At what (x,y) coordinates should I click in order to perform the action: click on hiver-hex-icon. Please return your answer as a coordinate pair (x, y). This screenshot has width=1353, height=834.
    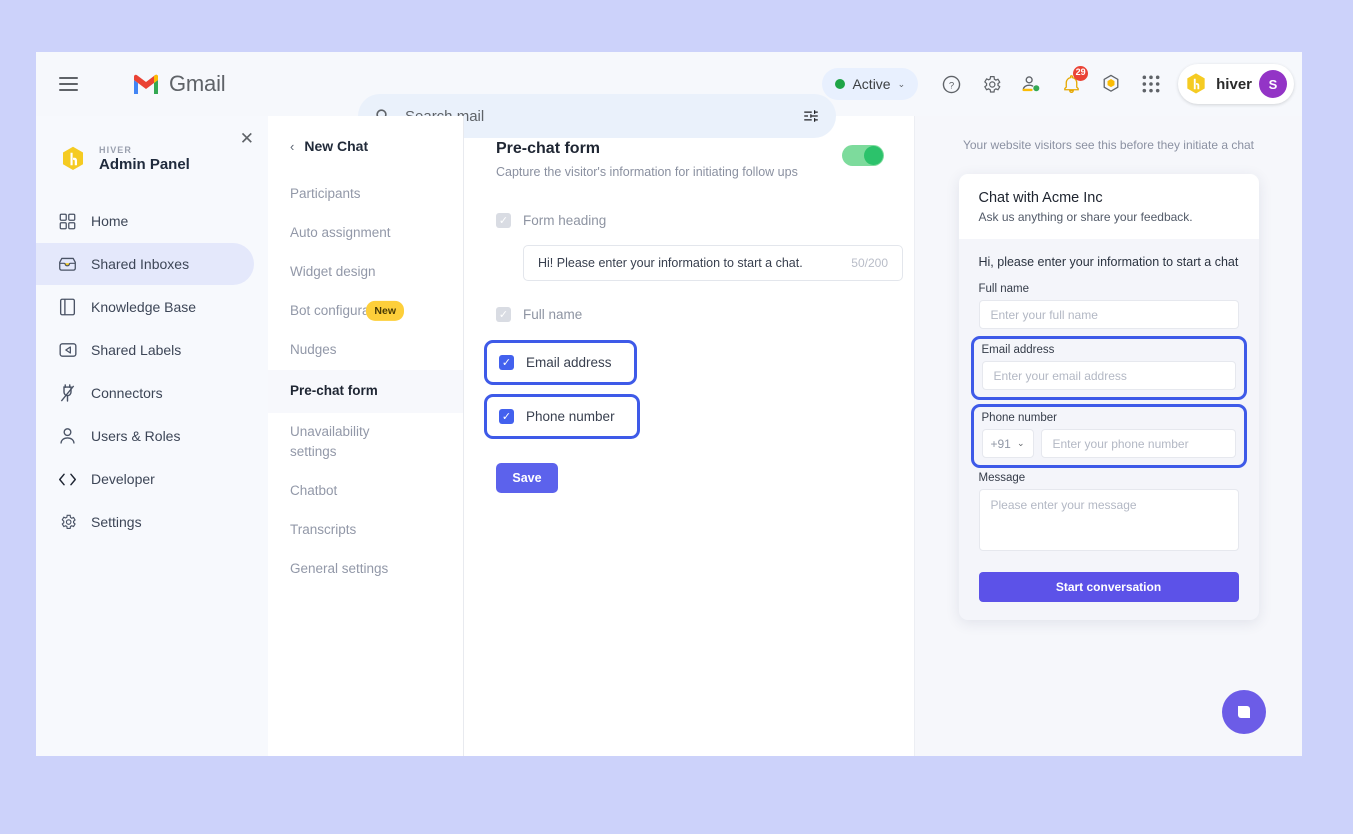
    Looking at the image, I should click on (1111, 84).